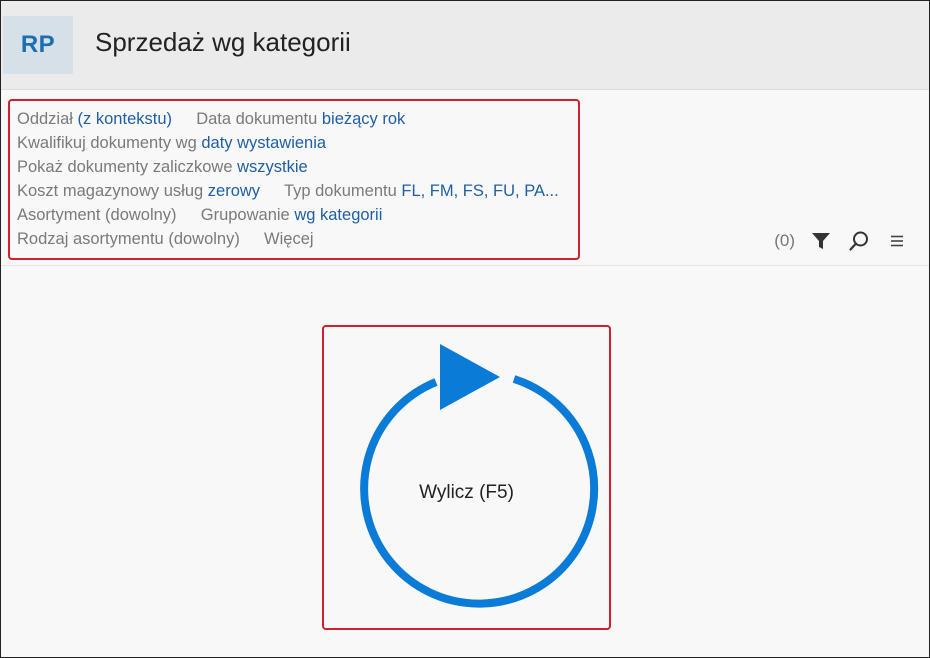 This screenshot has height=658, width=930. Describe the element at coordinates (38, 45) in the screenshot. I see `app-badge: RP` at that location.